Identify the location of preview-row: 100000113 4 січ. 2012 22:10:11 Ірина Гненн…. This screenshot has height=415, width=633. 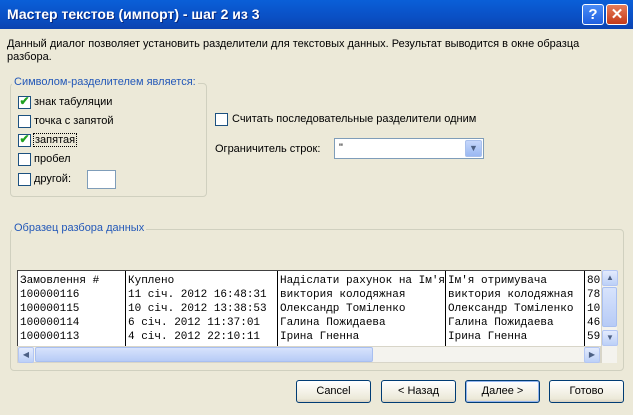
(310, 337).